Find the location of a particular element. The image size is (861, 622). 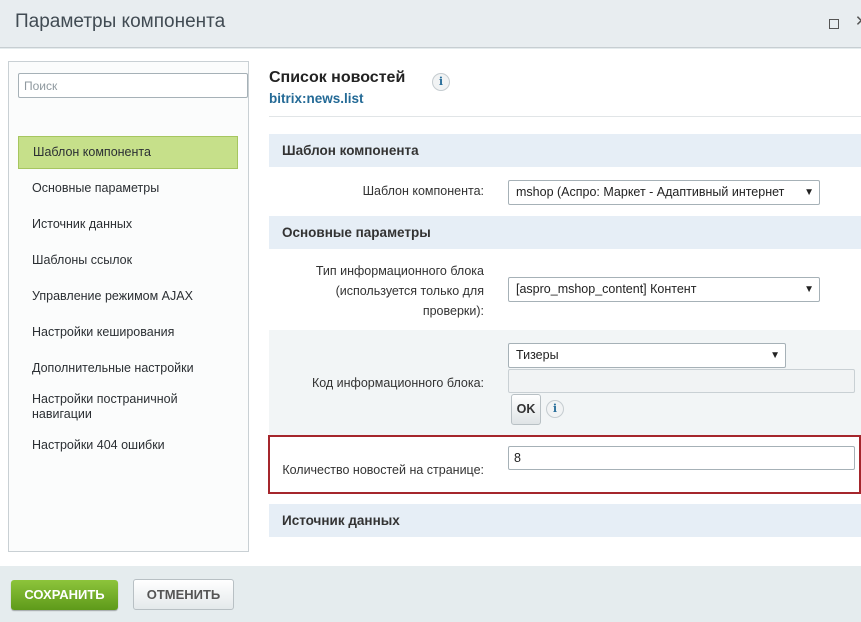

save-button: СОХРАНИТЬ is located at coordinates (64, 595).